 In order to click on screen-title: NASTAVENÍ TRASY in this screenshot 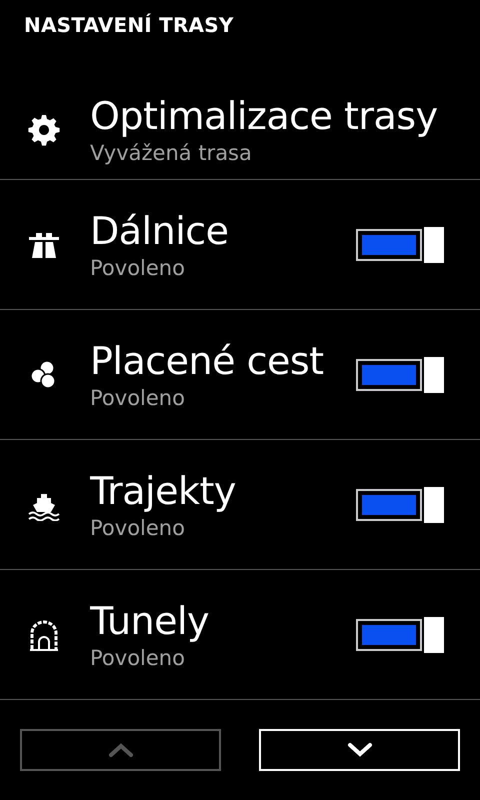, I will do `click(129, 25)`.